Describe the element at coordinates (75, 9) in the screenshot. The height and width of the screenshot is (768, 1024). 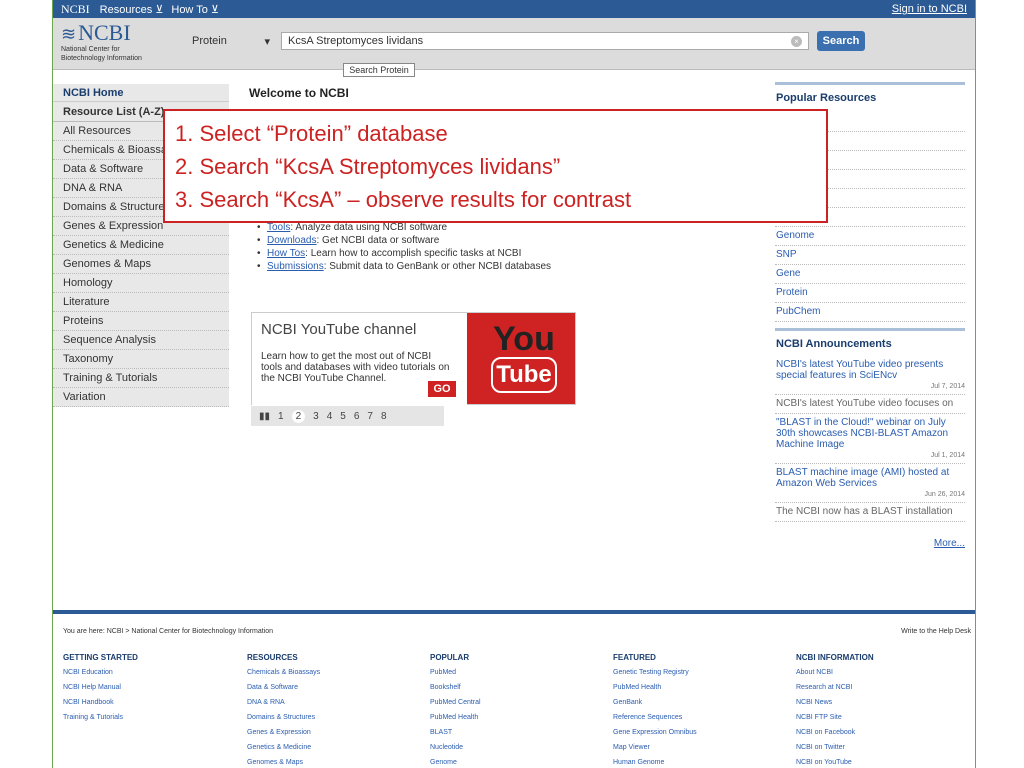
I see `ncbi-logo-small: NCBI` at that location.